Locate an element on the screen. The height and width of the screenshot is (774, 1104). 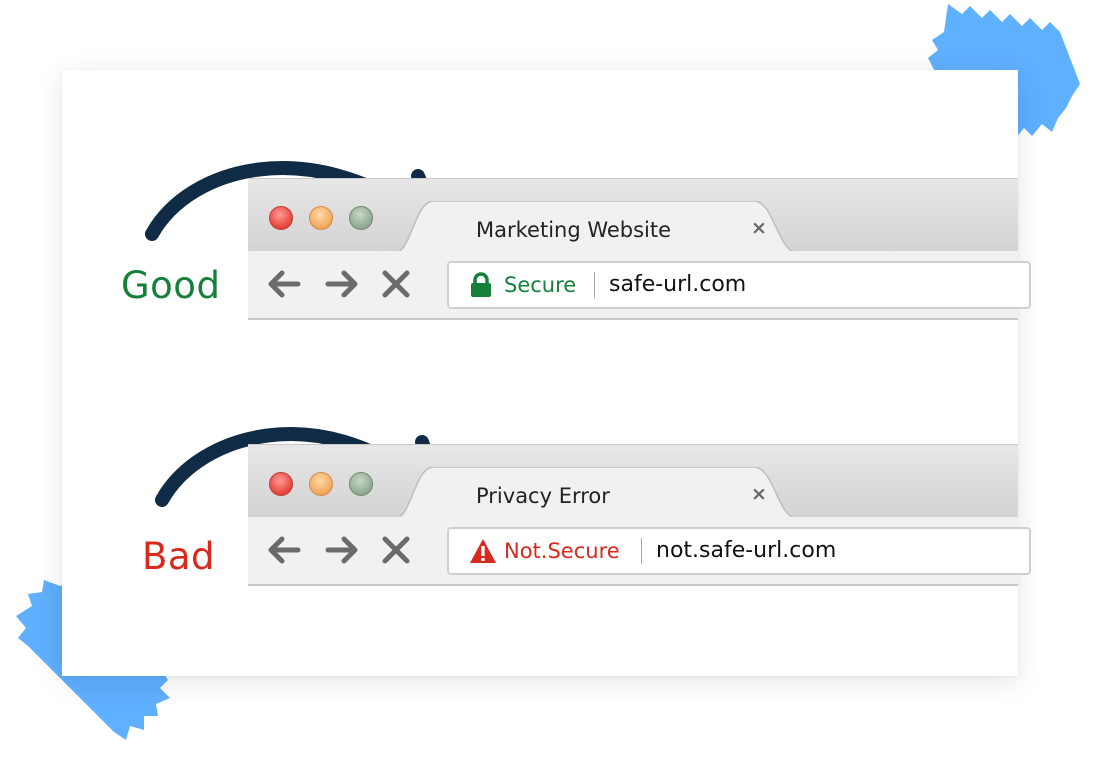
security-status: Secure is located at coordinates (540, 285).